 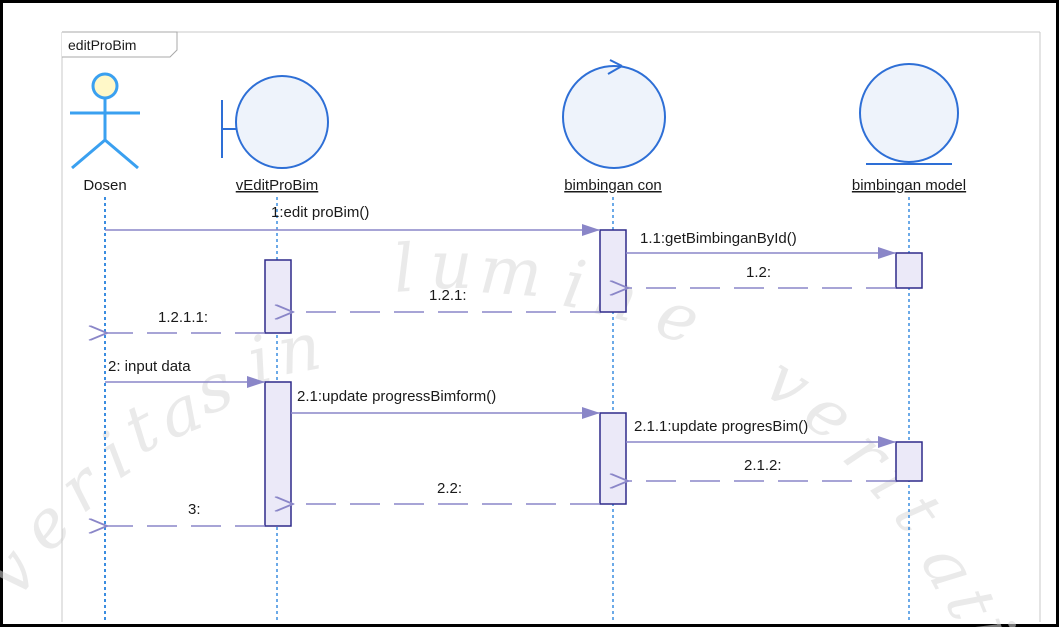 What do you see at coordinates (183, 317) in the screenshot?
I see `message-label: 1.2.1.1:` at bounding box center [183, 317].